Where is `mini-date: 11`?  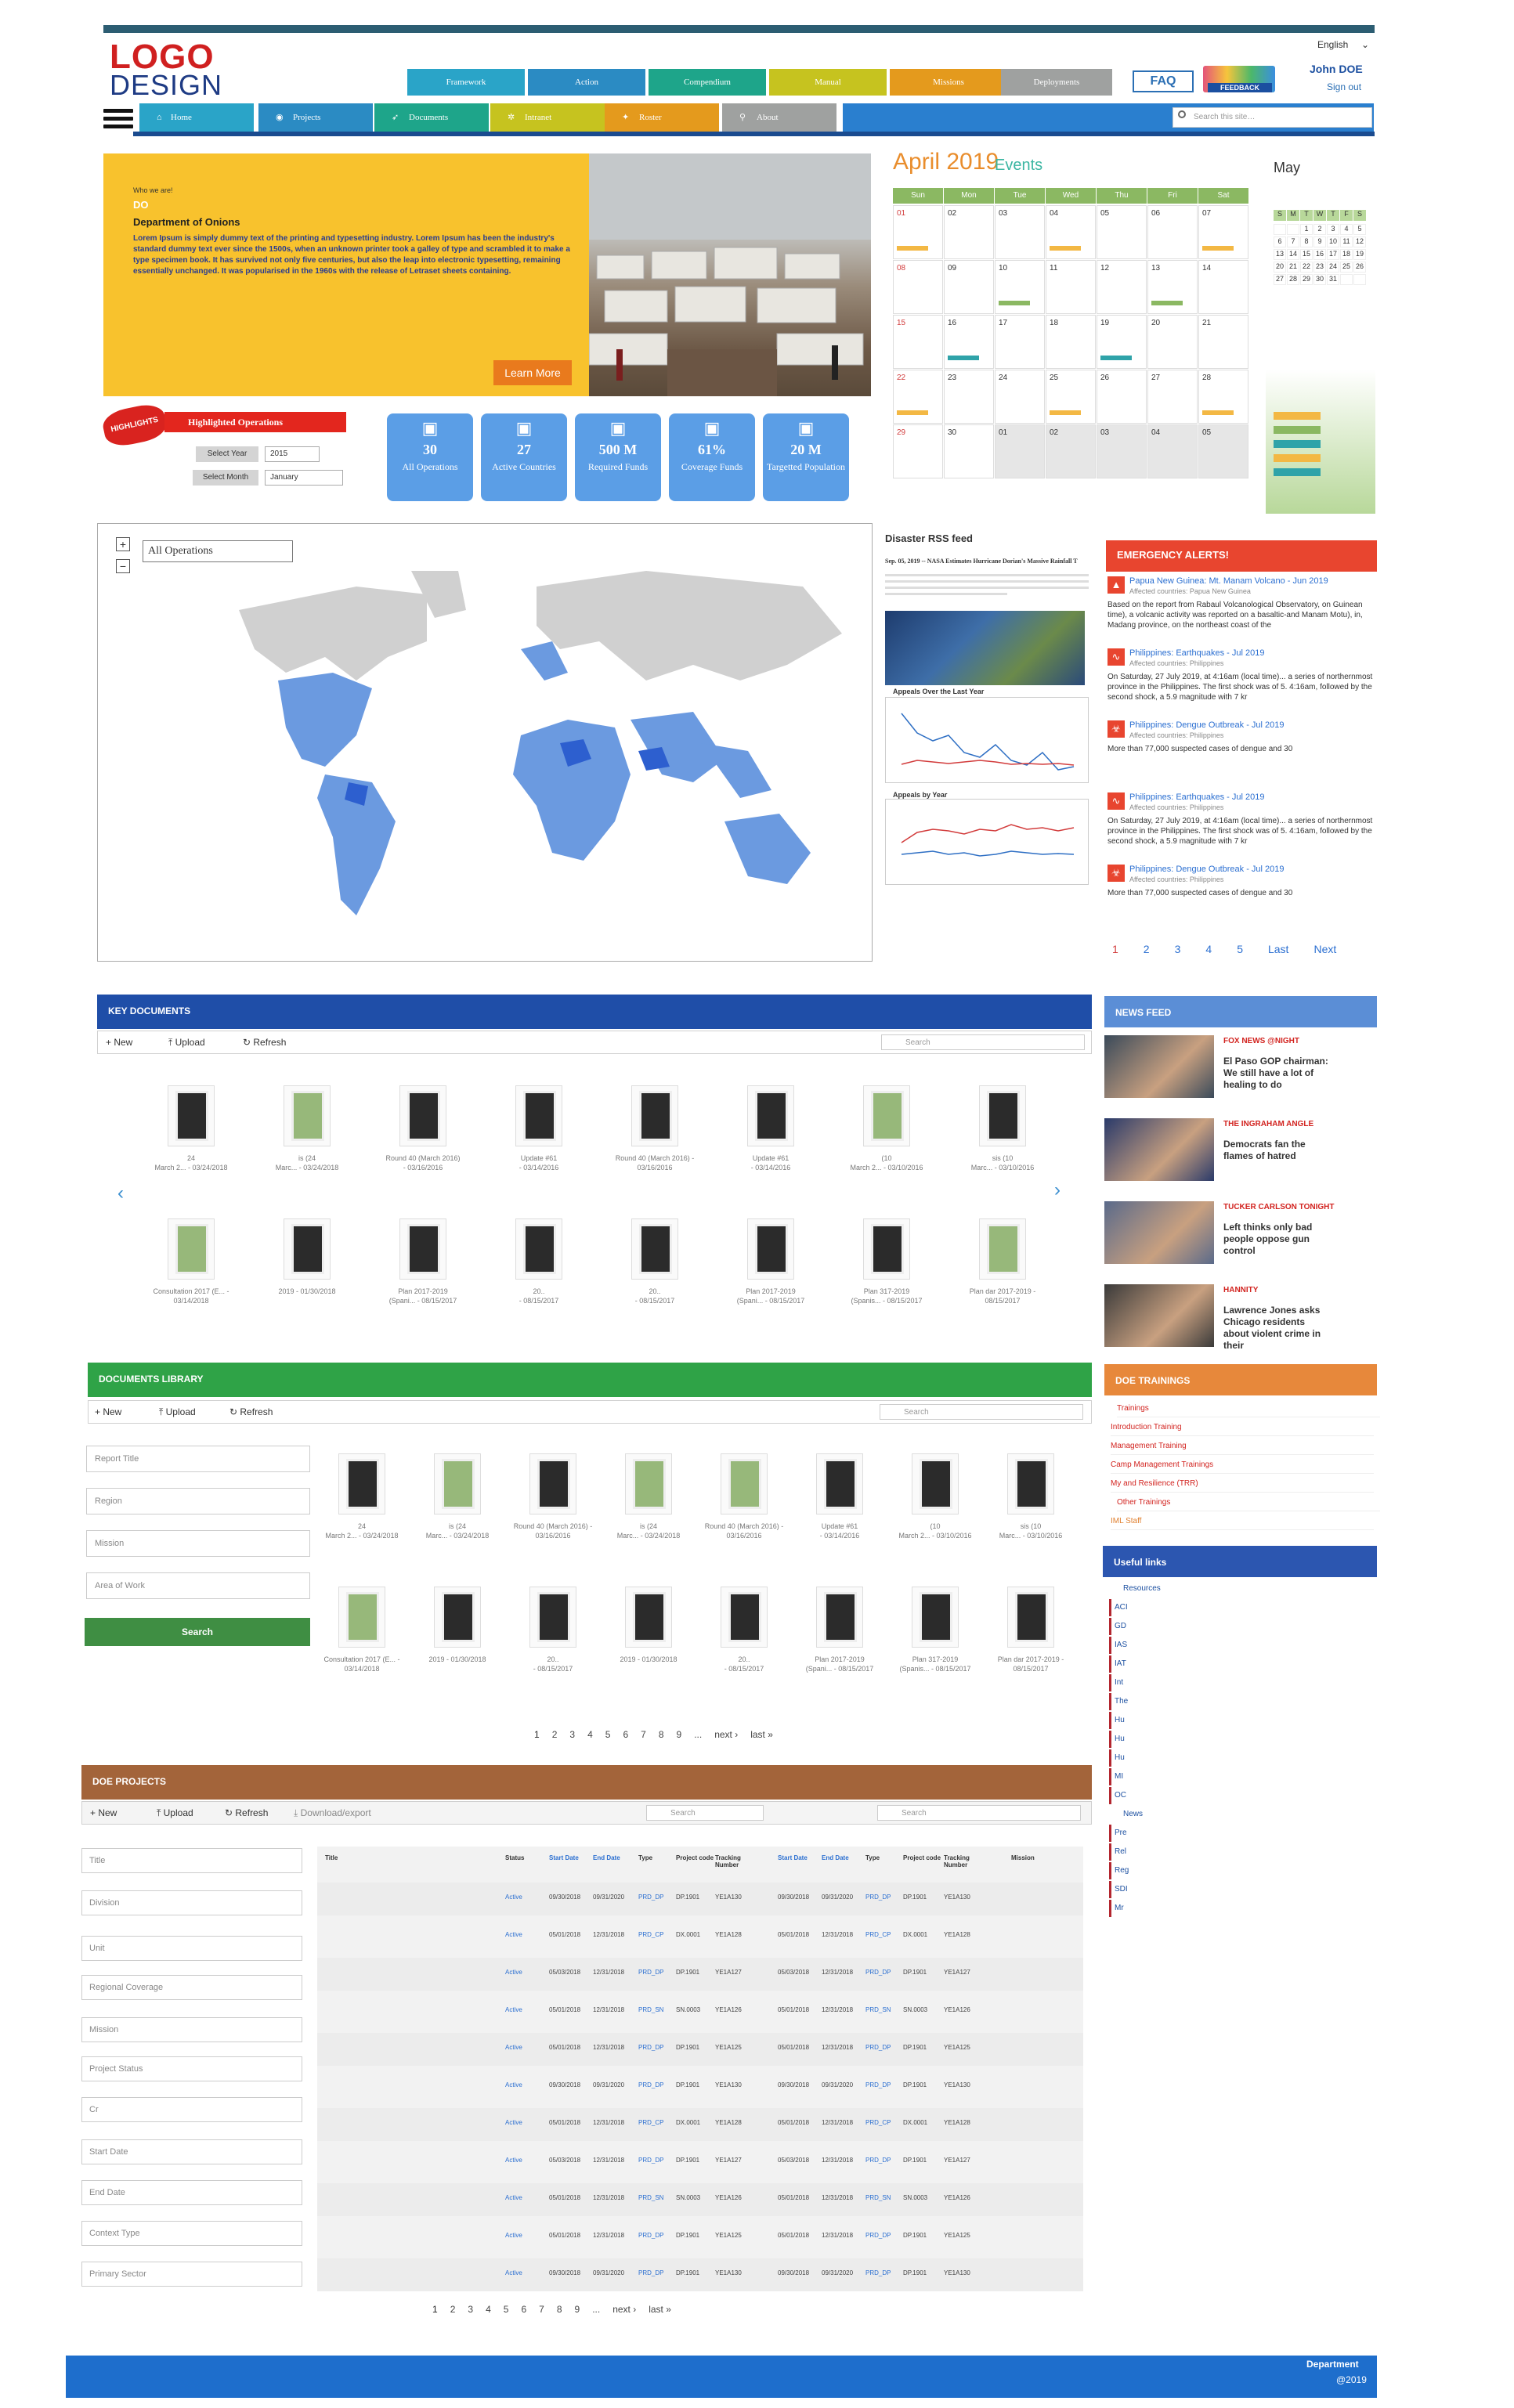 mini-date: 11 is located at coordinates (1346, 242).